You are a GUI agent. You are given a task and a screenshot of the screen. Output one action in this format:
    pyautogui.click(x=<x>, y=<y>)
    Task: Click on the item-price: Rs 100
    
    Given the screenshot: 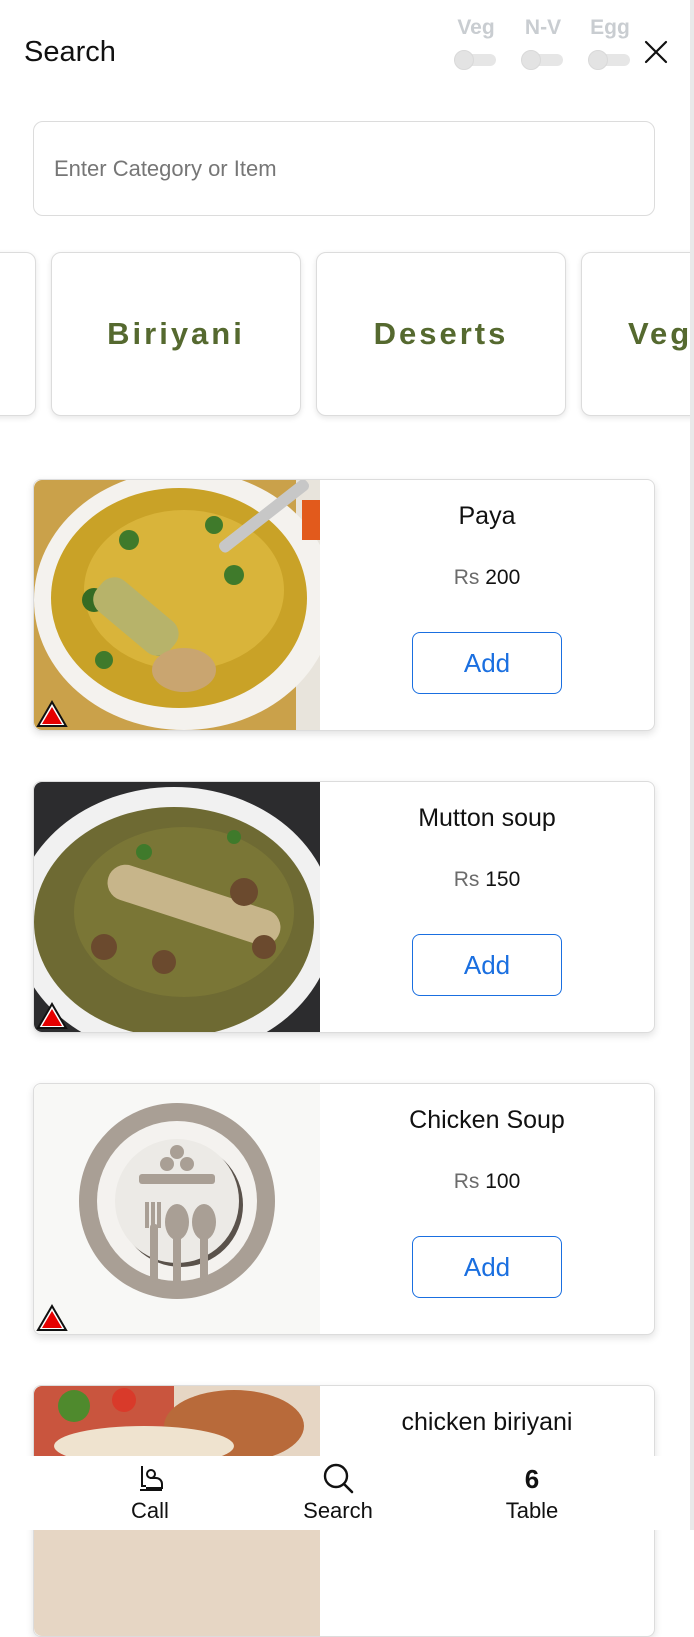 What is the action you would take?
    pyautogui.click(x=487, y=1182)
    